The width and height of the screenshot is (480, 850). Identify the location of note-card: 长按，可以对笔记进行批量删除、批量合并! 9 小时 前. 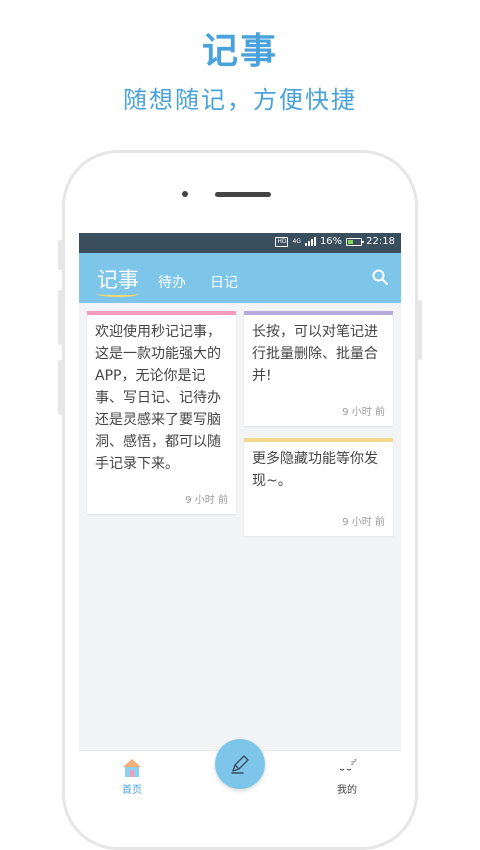
(318, 368).